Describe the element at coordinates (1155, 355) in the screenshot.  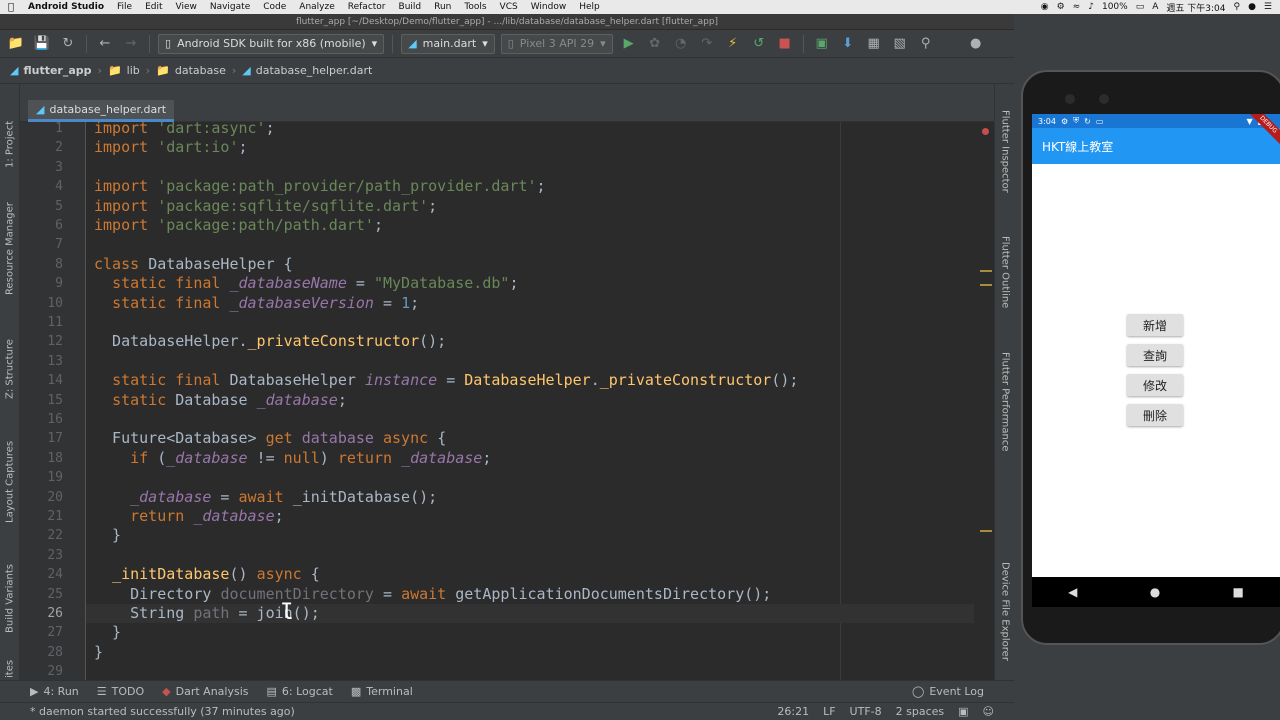
I see `query-button: 查詢` at that location.